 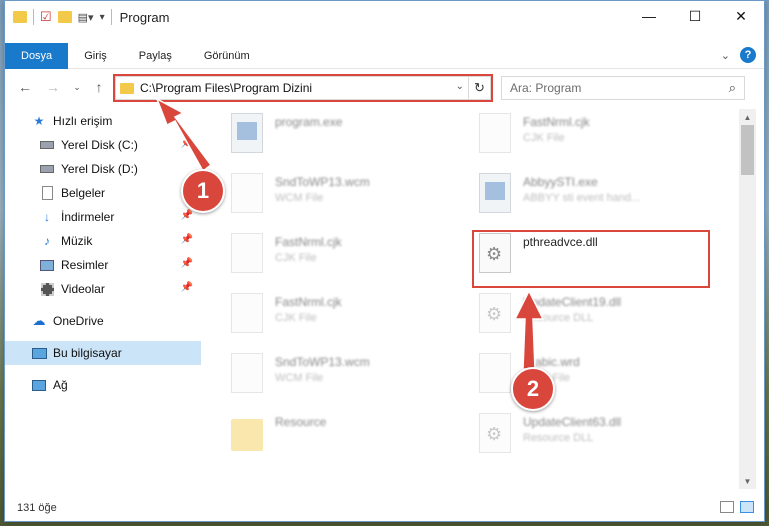 I want to click on new-folder-icon, so click(x=64, y=17).